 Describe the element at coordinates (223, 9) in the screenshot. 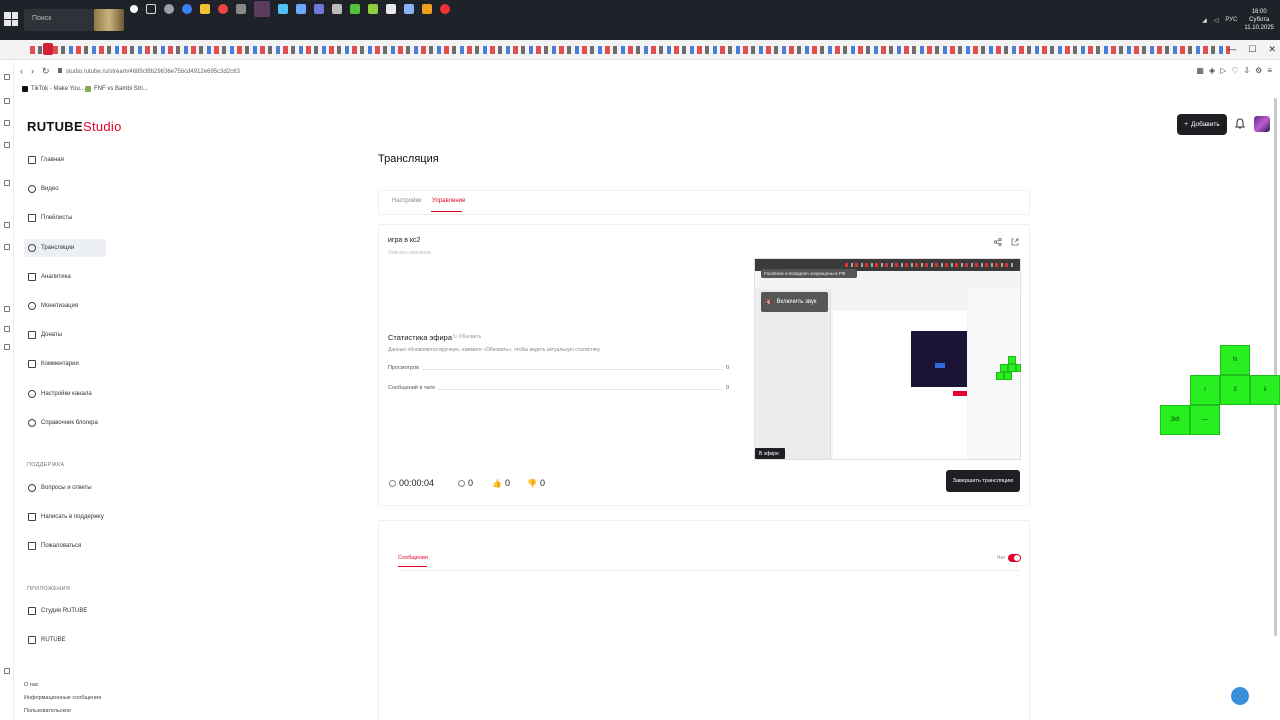

I see `chrome-icon` at that location.